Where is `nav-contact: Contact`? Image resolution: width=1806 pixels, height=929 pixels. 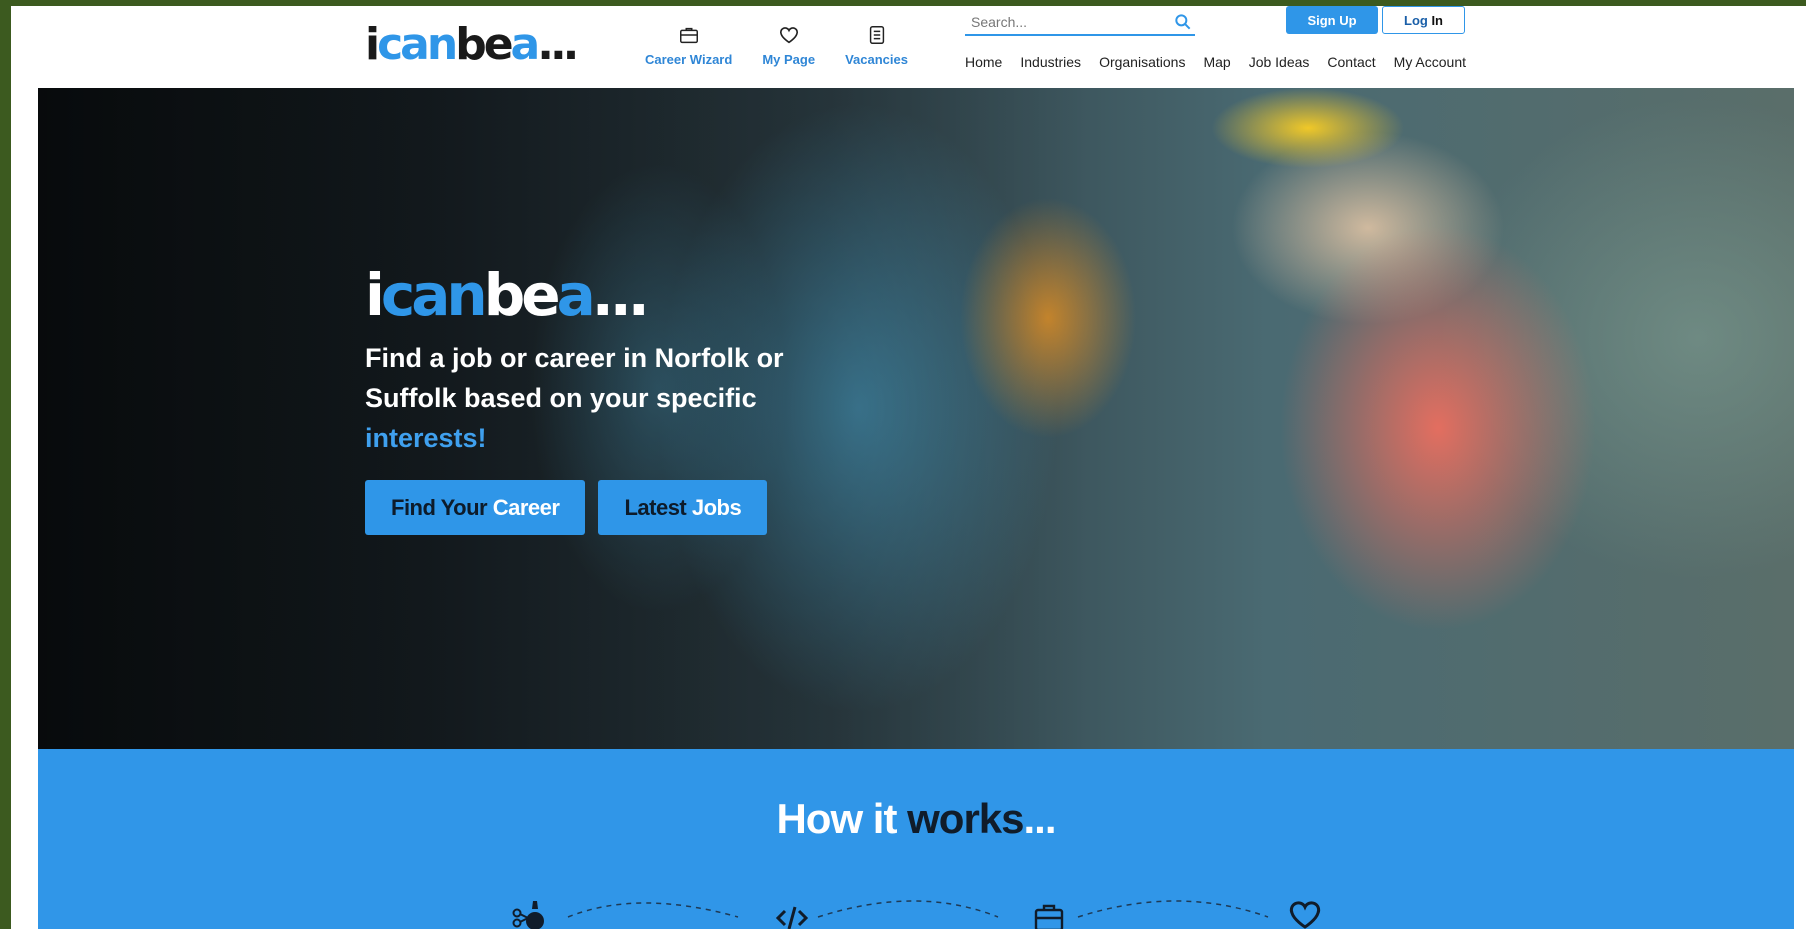 nav-contact: Contact is located at coordinates (1351, 62).